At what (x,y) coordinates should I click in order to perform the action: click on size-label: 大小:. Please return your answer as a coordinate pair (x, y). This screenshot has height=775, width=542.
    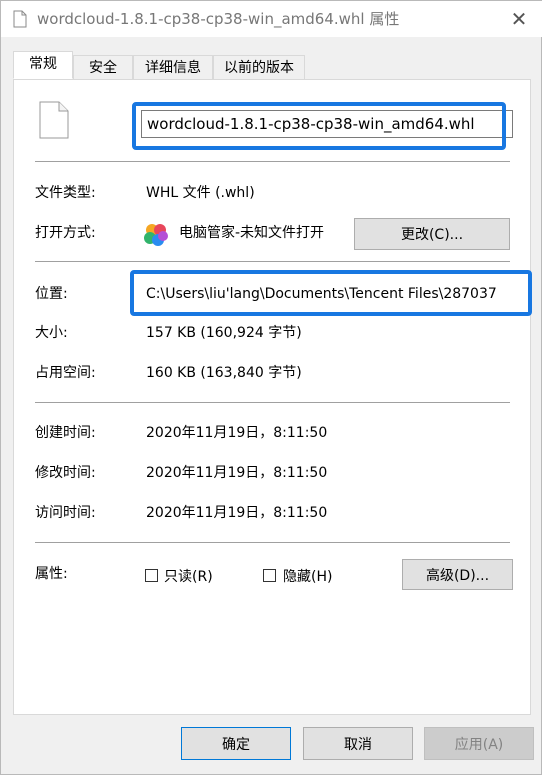
    Looking at the image, I should click on (51, 333).